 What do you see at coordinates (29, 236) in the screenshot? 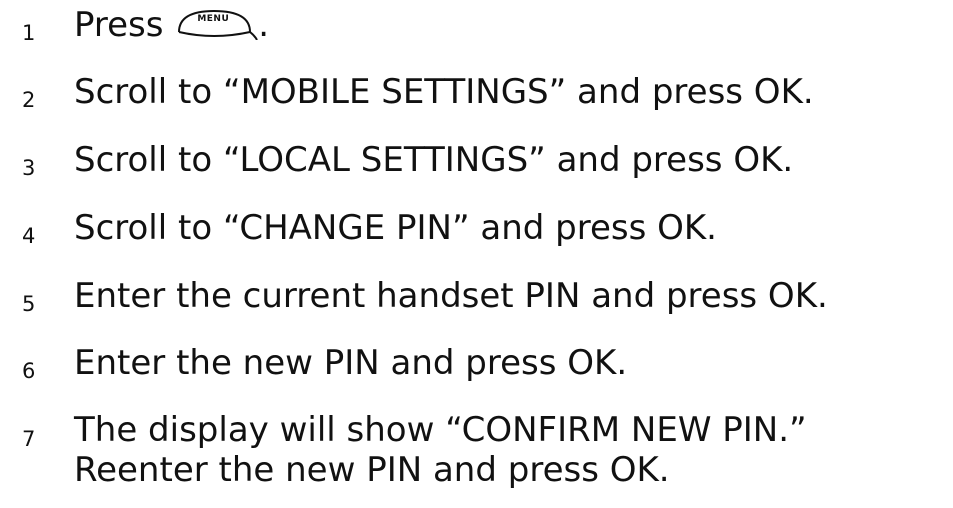
I see `step-number: 4` at bounding box center [29, 236].